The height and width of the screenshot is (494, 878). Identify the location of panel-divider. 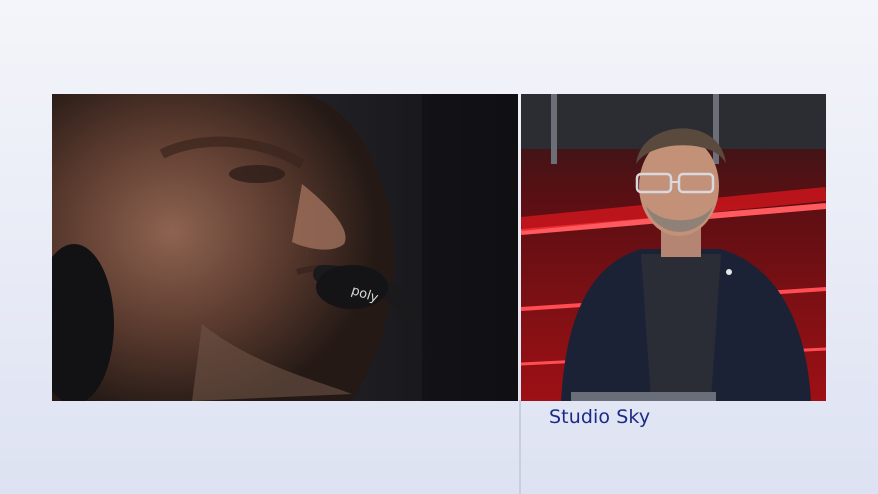
(520, 447).